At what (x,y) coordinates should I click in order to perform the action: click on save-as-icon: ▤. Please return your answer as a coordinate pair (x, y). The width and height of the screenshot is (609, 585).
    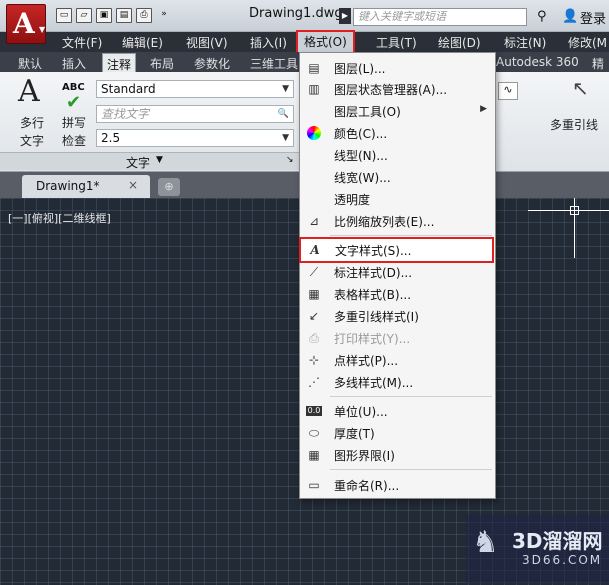
    Looking at the image, I should click on (124, 15).